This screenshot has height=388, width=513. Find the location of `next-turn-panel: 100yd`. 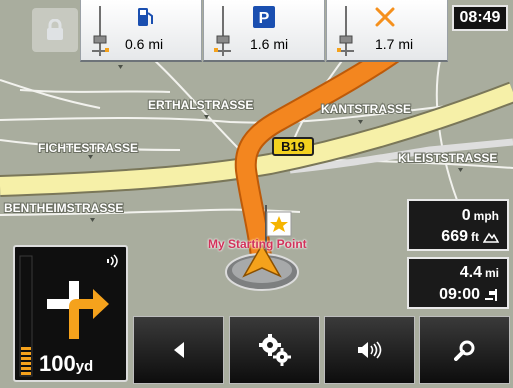

next-turn-panel: 100yd is located at coordinates (70, 313).